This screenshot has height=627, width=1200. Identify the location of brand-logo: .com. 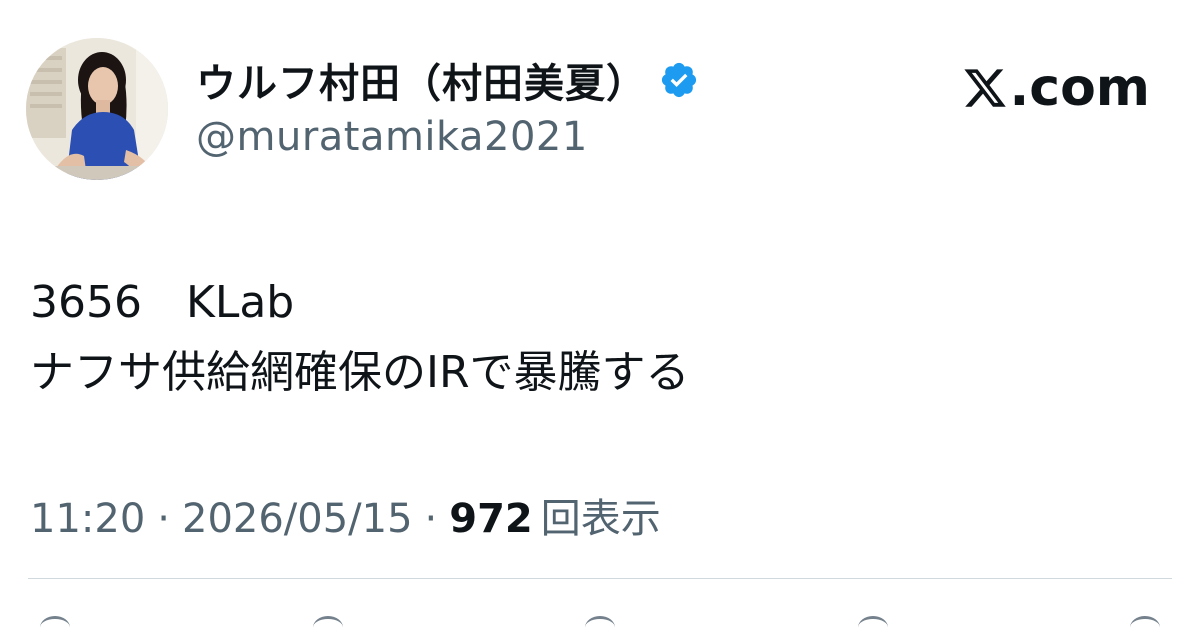
(1056, 88).